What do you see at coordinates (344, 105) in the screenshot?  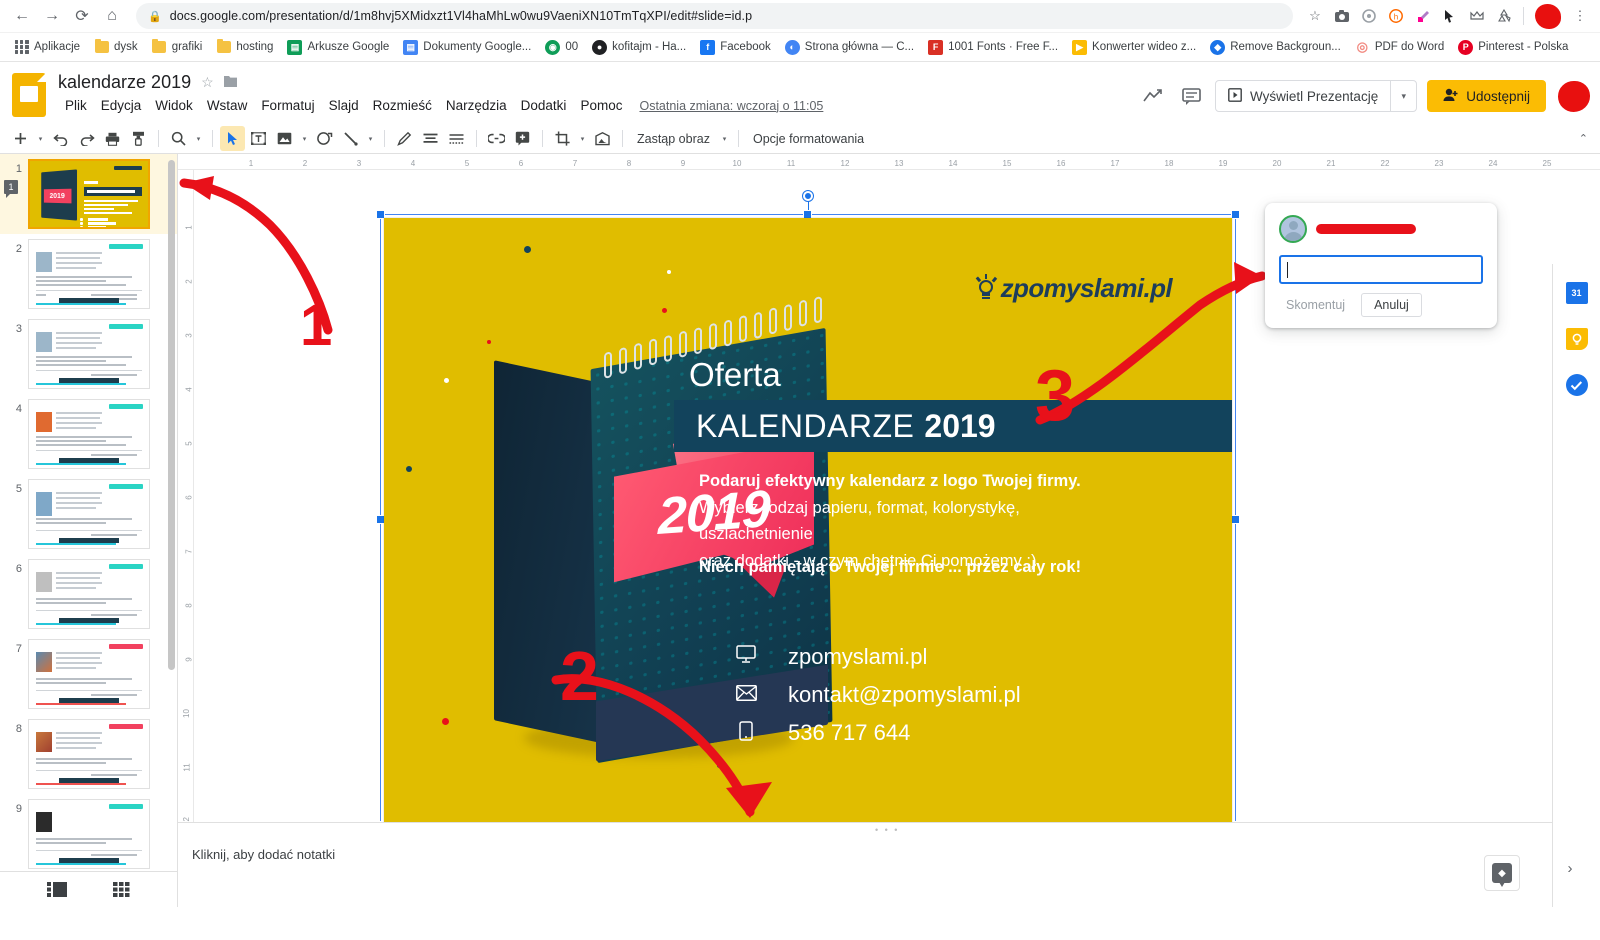 I see `menu-slajd: Slajd` at bounding box center [344, 105].